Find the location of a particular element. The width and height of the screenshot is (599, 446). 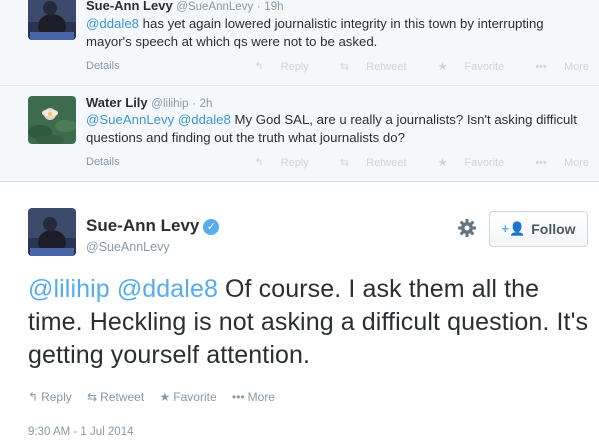

mention-link: @SueAnnLevy is located at coordinates (130, 119).